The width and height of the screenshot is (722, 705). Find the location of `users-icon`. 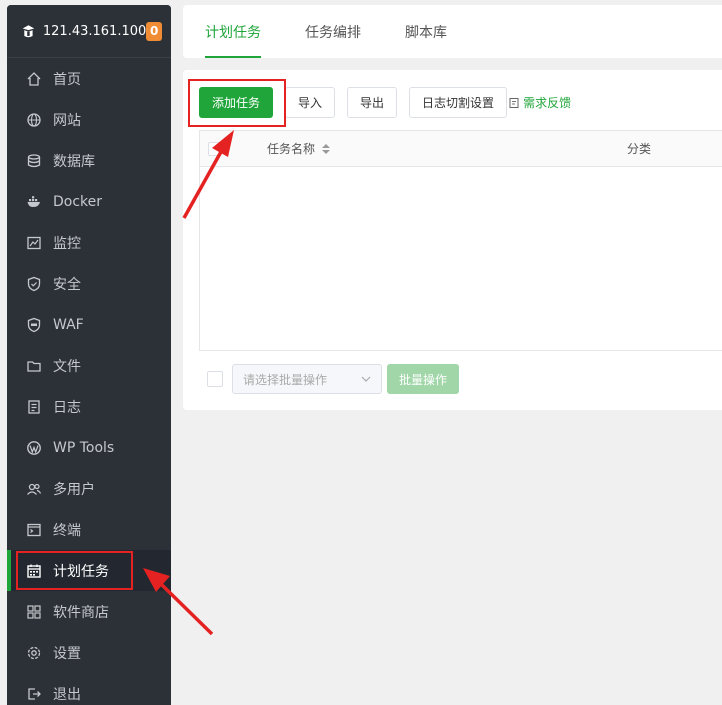

users-icon is located at coordinates (34, 489).